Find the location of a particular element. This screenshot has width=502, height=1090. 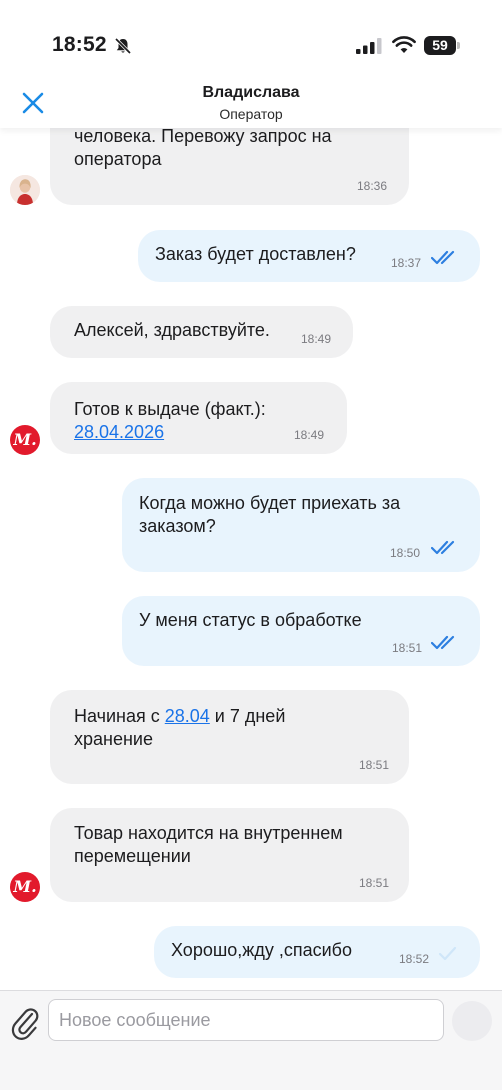

wifi-icon is located at coordinates (404, 44).